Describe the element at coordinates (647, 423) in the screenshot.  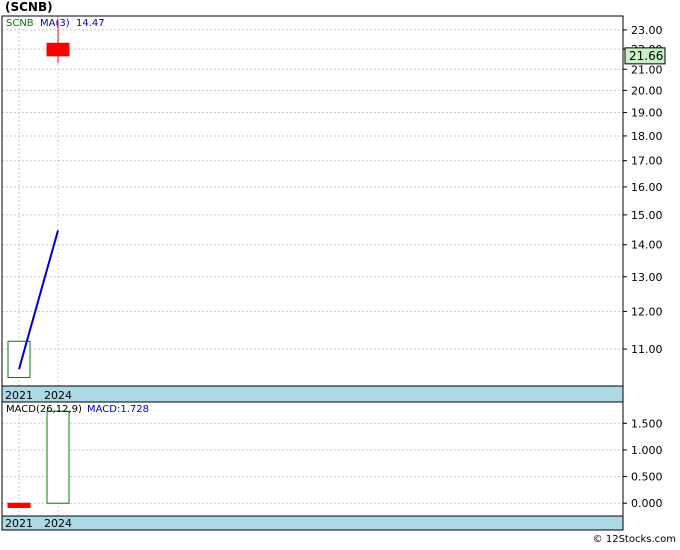
I see `macd-axis-tick-label: 1.500` at that location.